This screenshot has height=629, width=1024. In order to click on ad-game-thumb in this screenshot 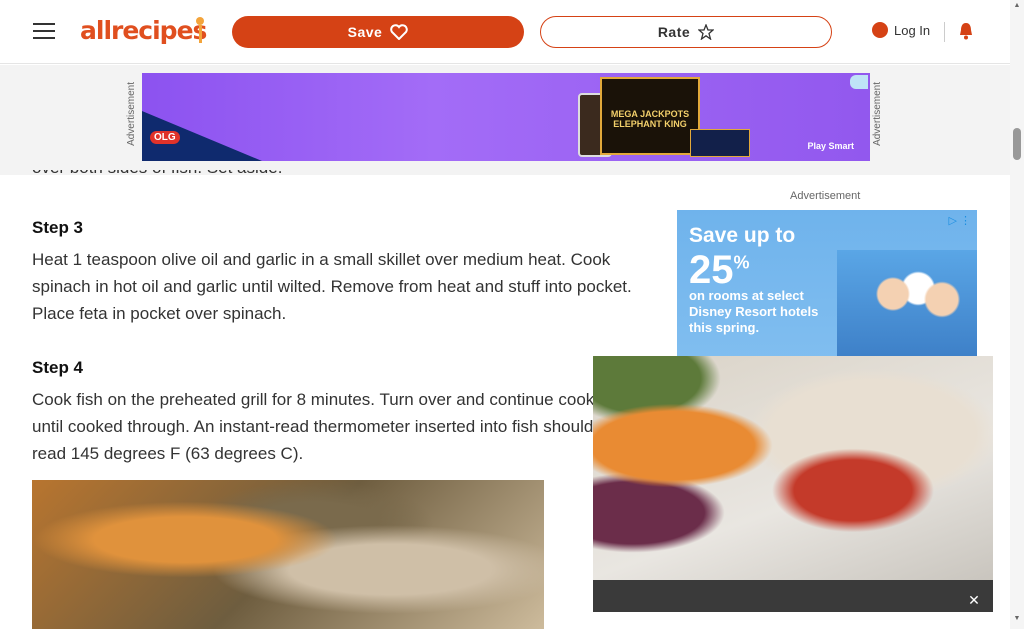, I will do `click(720, 143)`.